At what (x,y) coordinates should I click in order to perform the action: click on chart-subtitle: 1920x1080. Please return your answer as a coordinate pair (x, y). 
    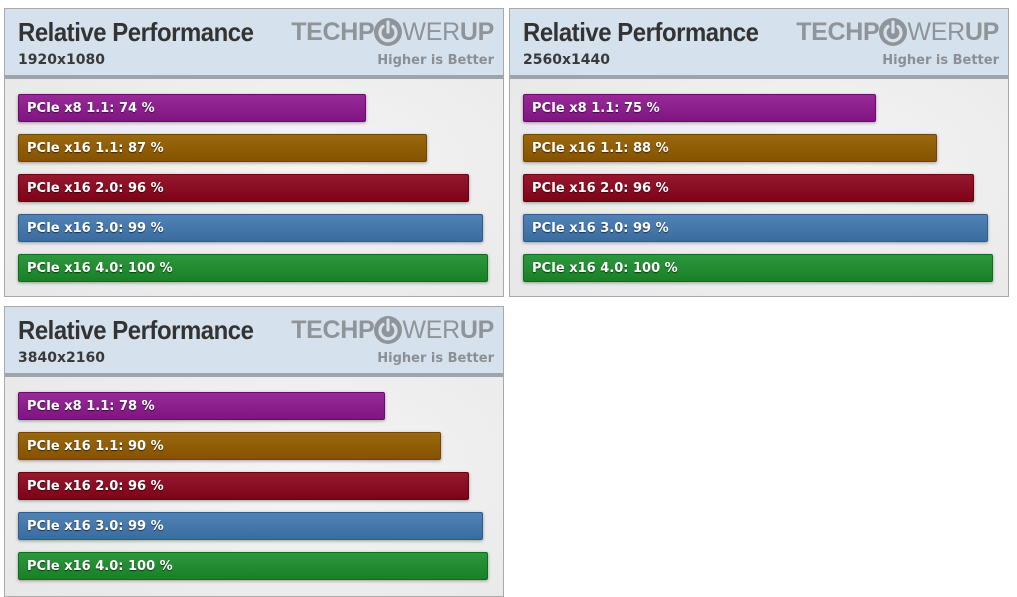
    Looking at the image, I should click on (61, 60).